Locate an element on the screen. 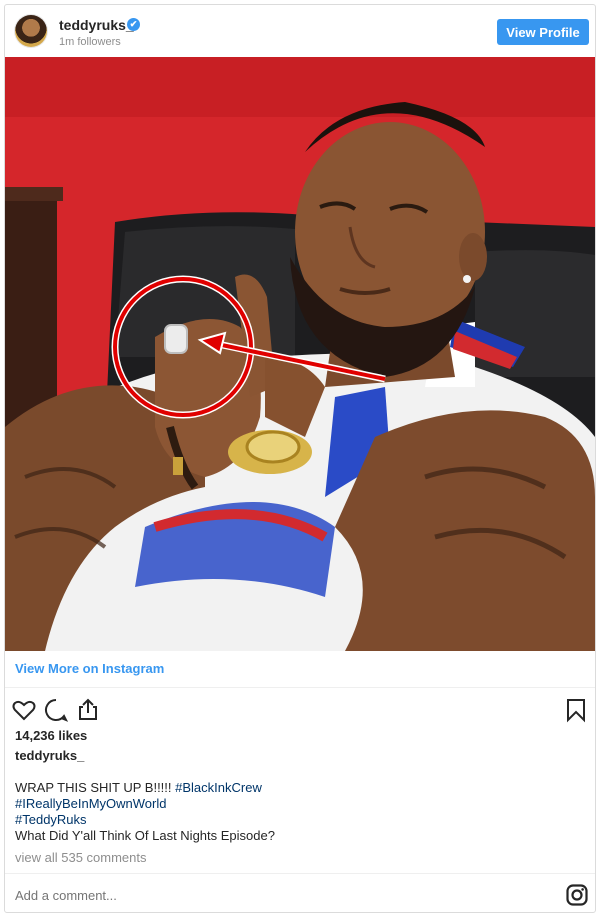  post-header: teddyruks_ ✔ 1m followers View Profile is located at coordinates (300, 31).